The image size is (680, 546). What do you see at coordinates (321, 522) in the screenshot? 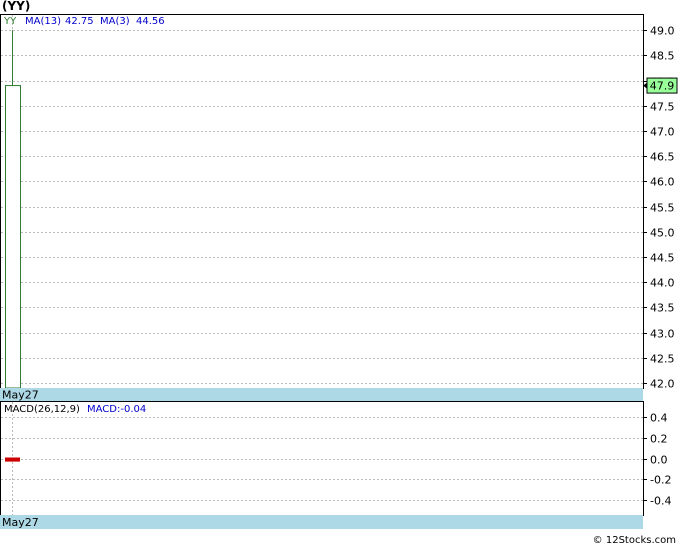
I see `date-band-macd` at bounding box center [321, 522].